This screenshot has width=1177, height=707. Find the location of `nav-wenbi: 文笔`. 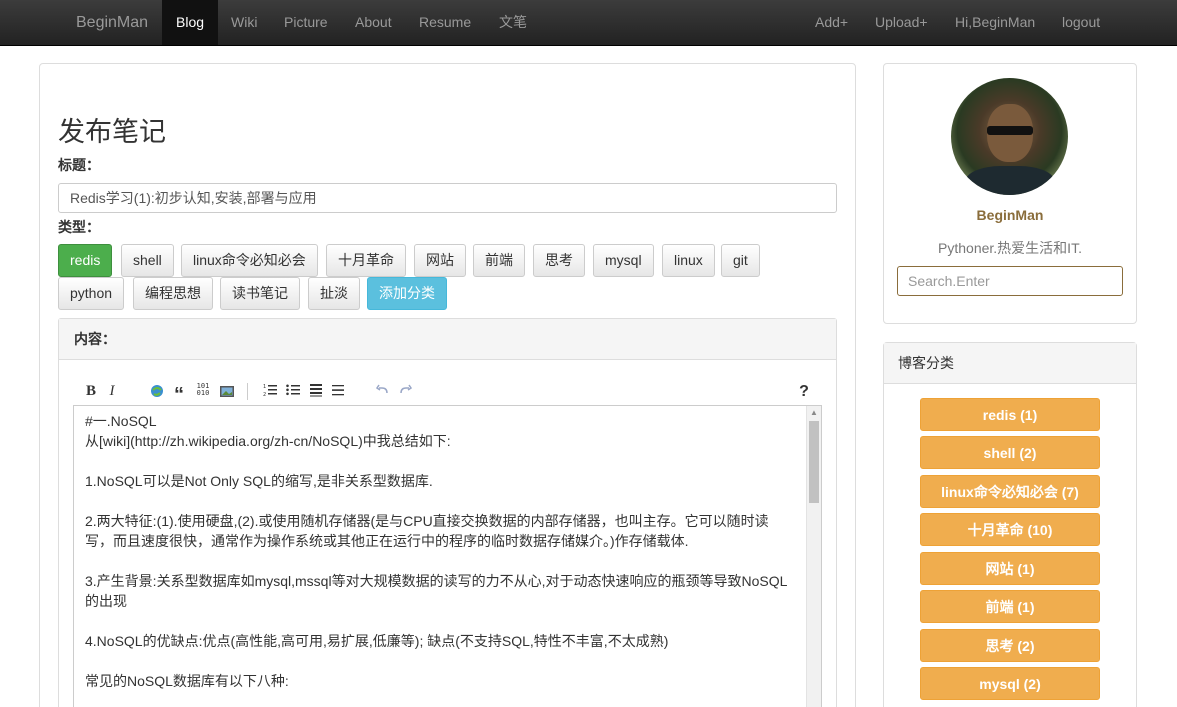

nav-wenbi: 文笔 is located at coordinates (513, 22).